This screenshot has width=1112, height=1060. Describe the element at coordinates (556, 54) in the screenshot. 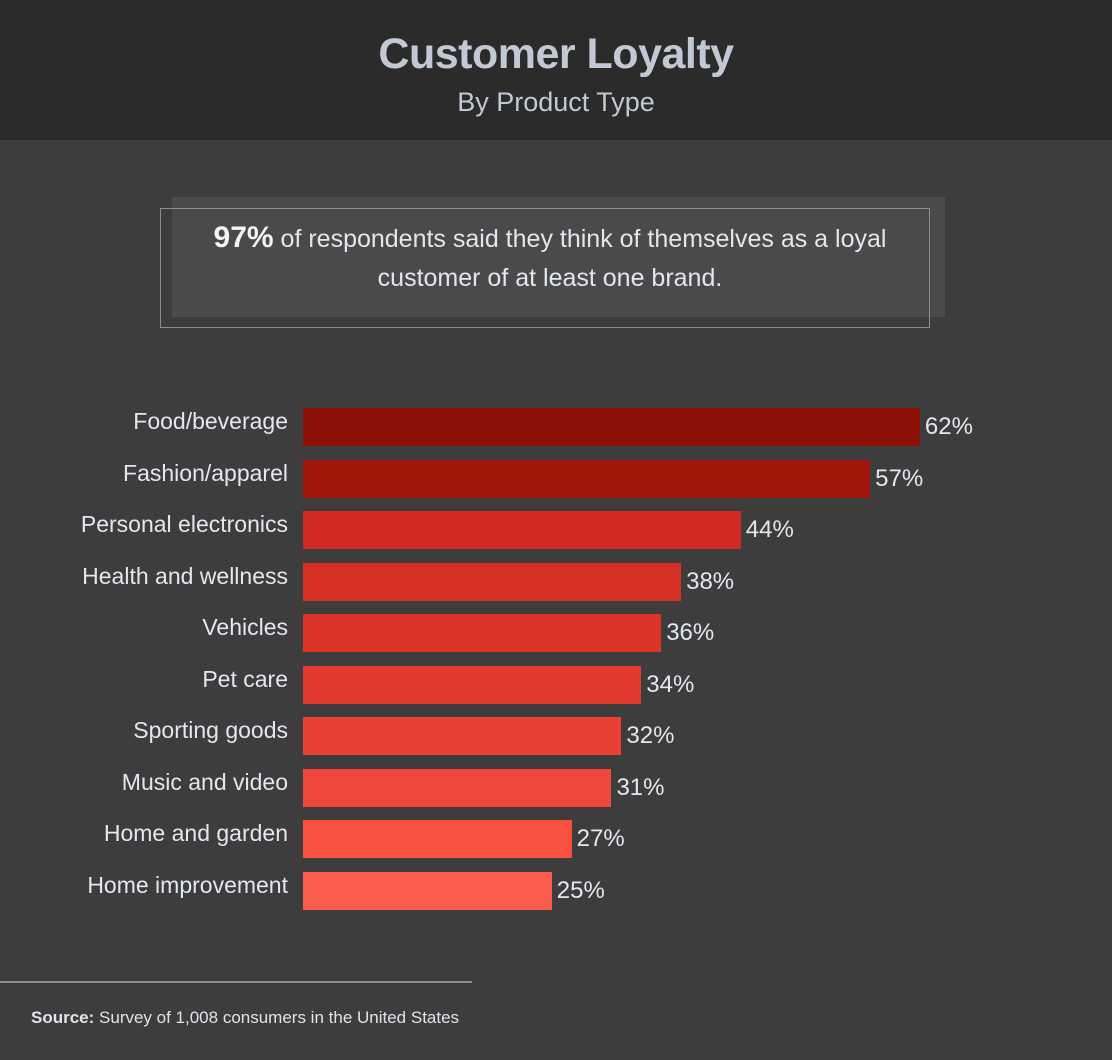

I see `page-title: Customer Loyalty` at that location.